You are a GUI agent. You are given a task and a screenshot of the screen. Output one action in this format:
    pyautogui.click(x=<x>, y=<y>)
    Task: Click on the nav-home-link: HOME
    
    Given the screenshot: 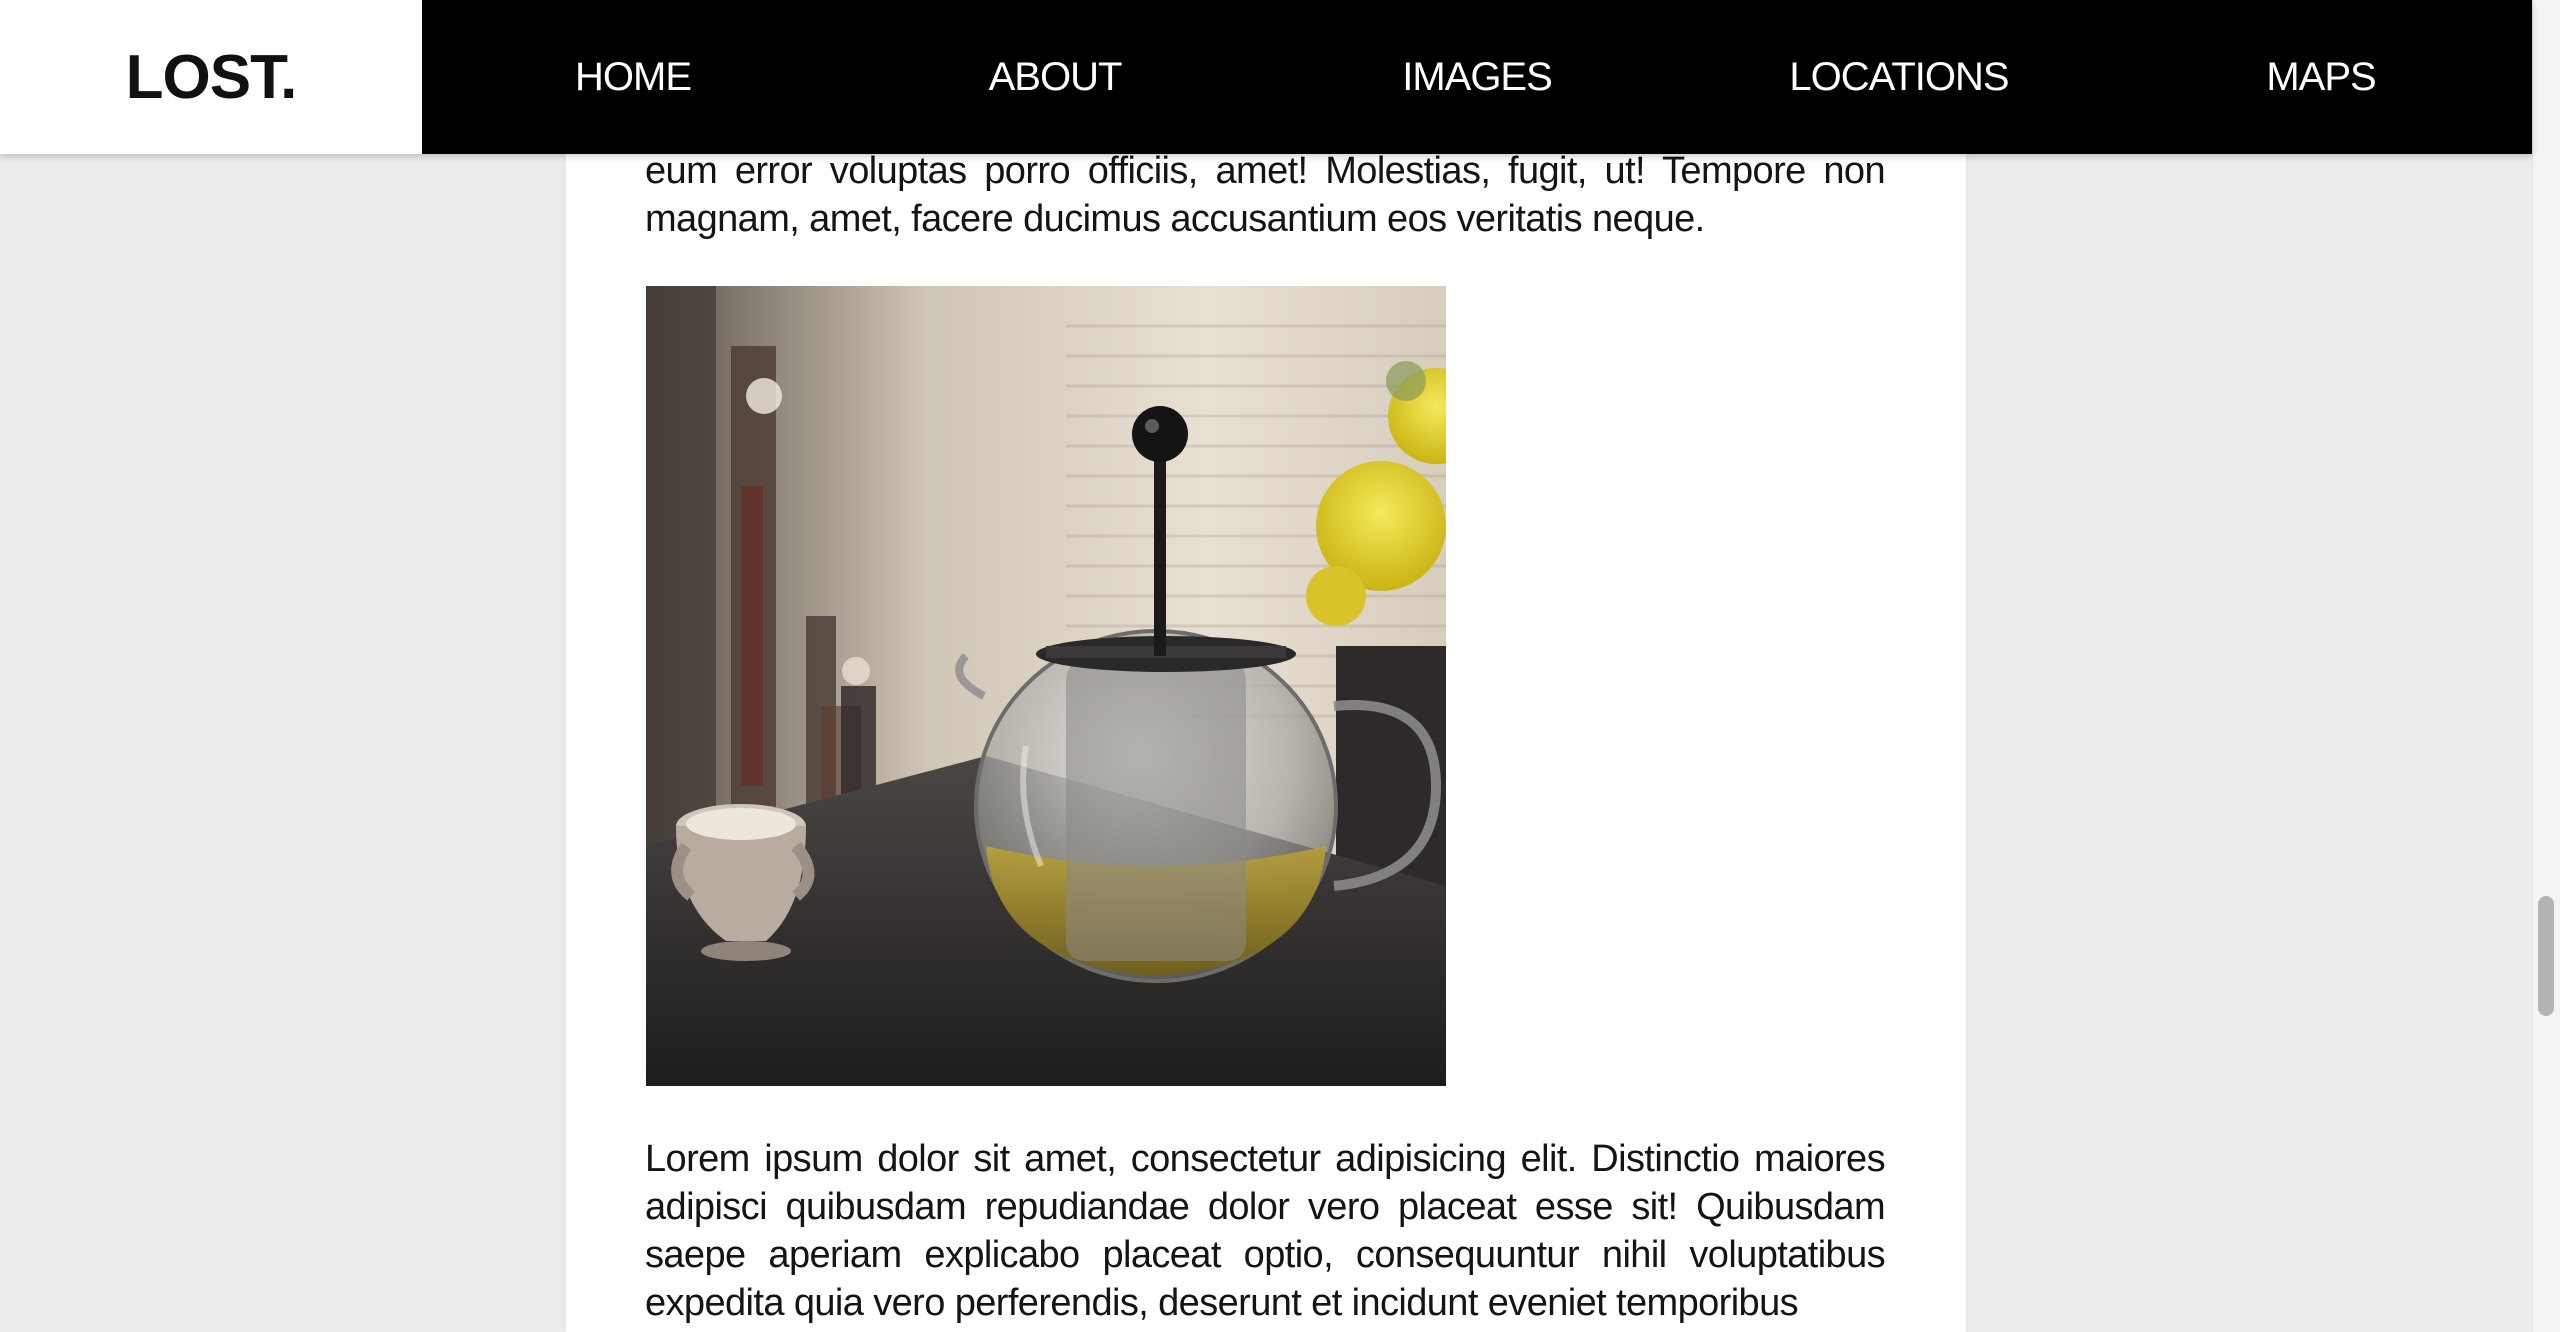 What is the action you would take?
    pyautogui.click(x=633, y=77)
    